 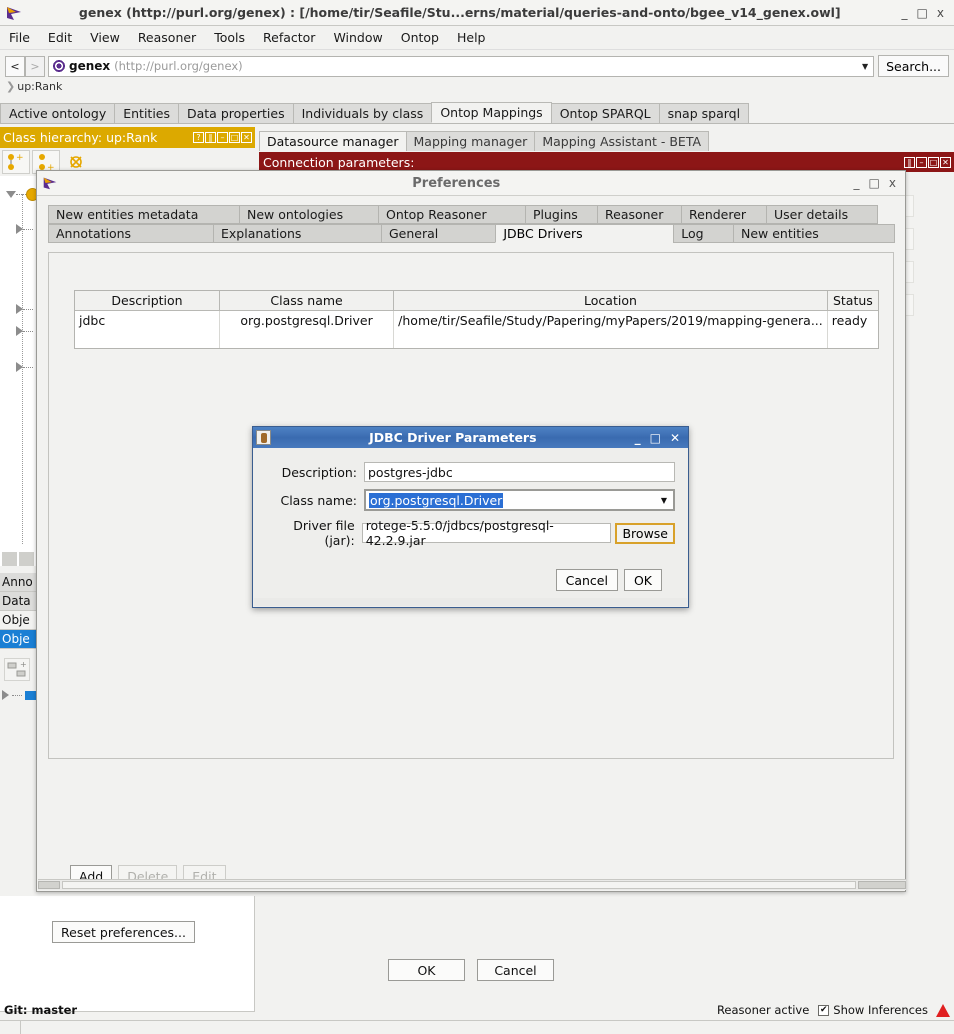 I want to click on scrollbar-thumb-left, so click(x=9, y=559).